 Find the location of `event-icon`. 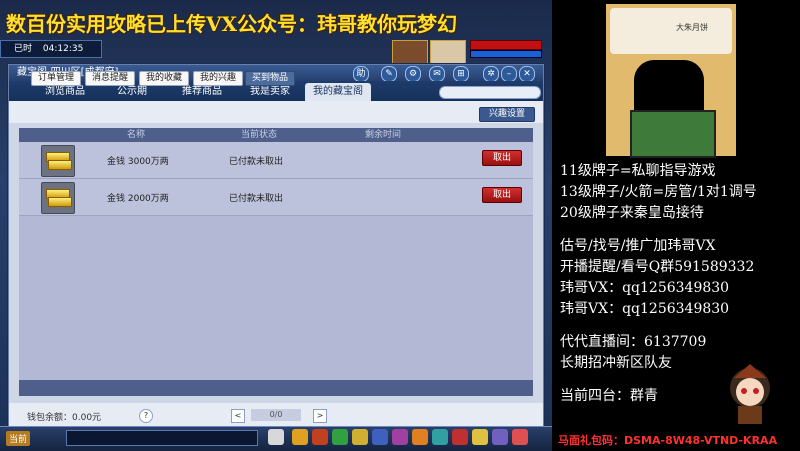

event-icon is located at coordinates (460, 437).